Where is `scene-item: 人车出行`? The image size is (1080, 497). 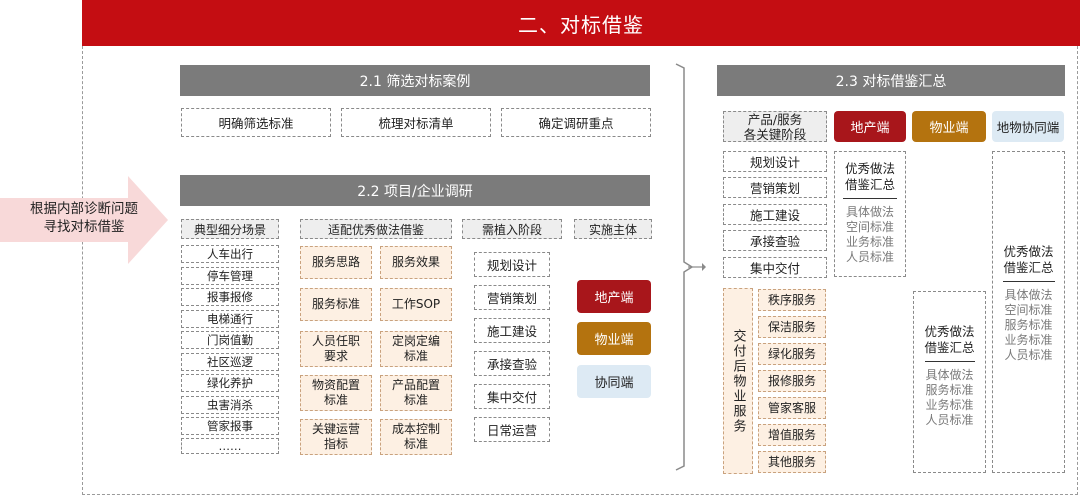 scene-item: 人车出行 is located at coordinates (230, 254).